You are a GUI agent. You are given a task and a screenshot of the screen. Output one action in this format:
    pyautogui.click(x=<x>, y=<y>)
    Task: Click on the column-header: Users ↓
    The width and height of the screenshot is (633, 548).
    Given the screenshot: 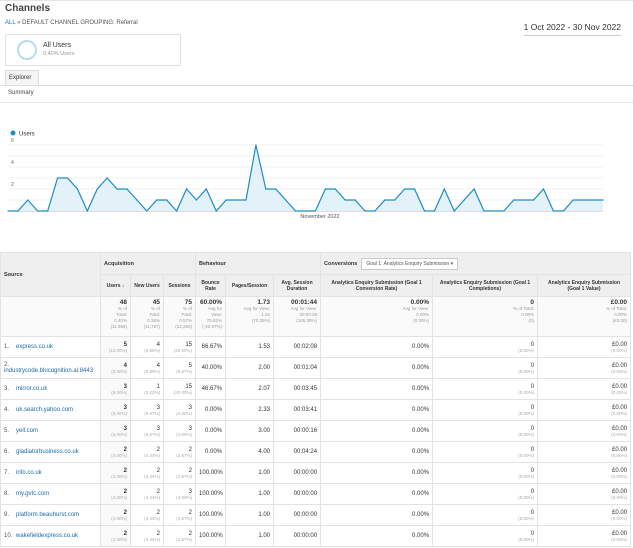 What is the action you would take?
    pyautogui.click(x=115, y=285)
    